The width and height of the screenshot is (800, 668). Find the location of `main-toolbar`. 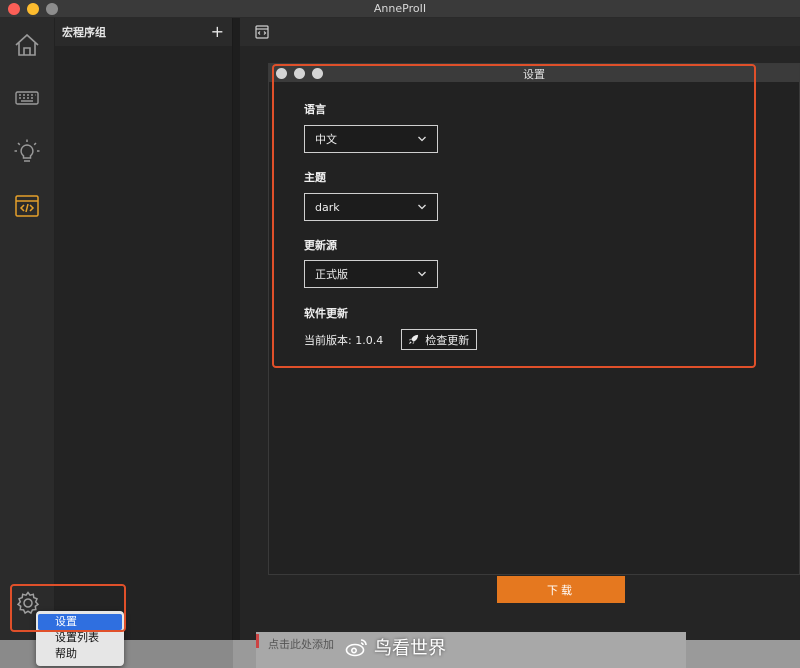

main-toolbar is located at coordinates (520, 32).